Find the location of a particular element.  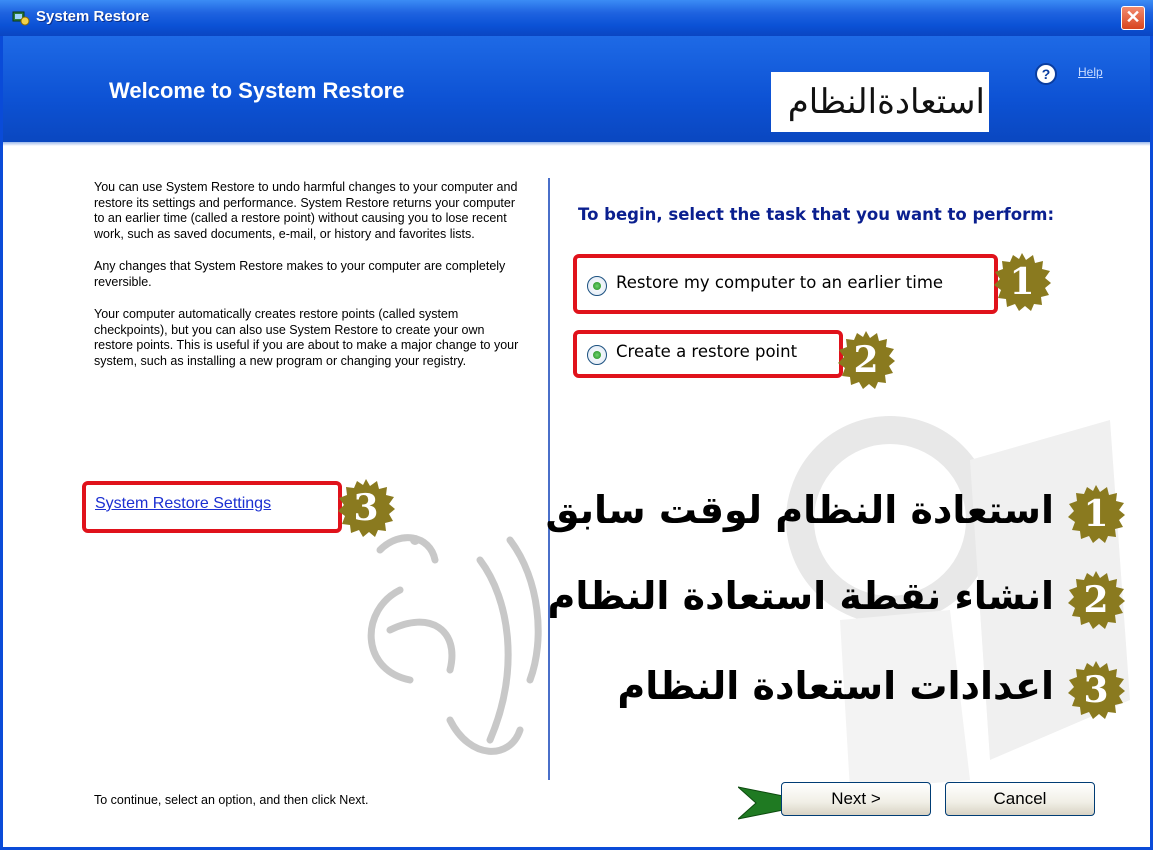

system-restore-settings-link: System Restore Settings is located at coordinates (183, 504).